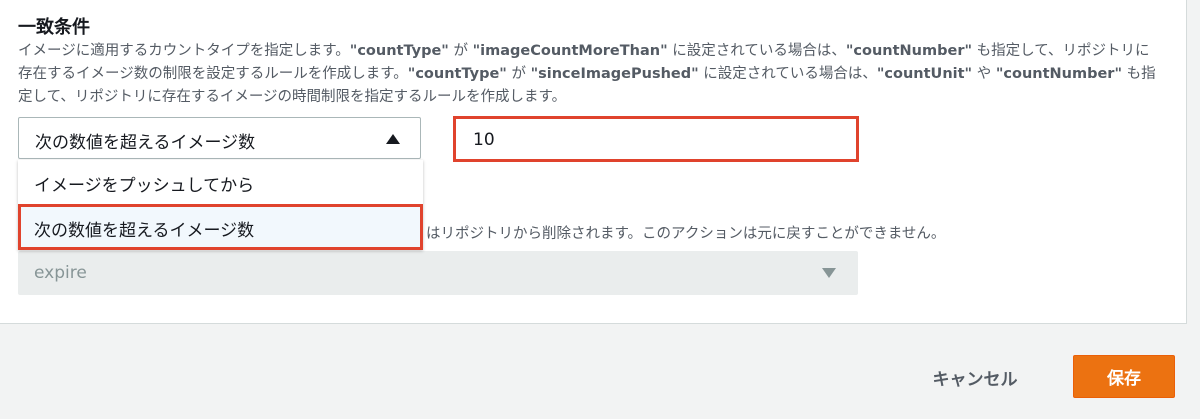  What do you see at coordinates (656, 139) in the screenshot?
I see `count-number-input: 10` at bounding box center [656, 139].